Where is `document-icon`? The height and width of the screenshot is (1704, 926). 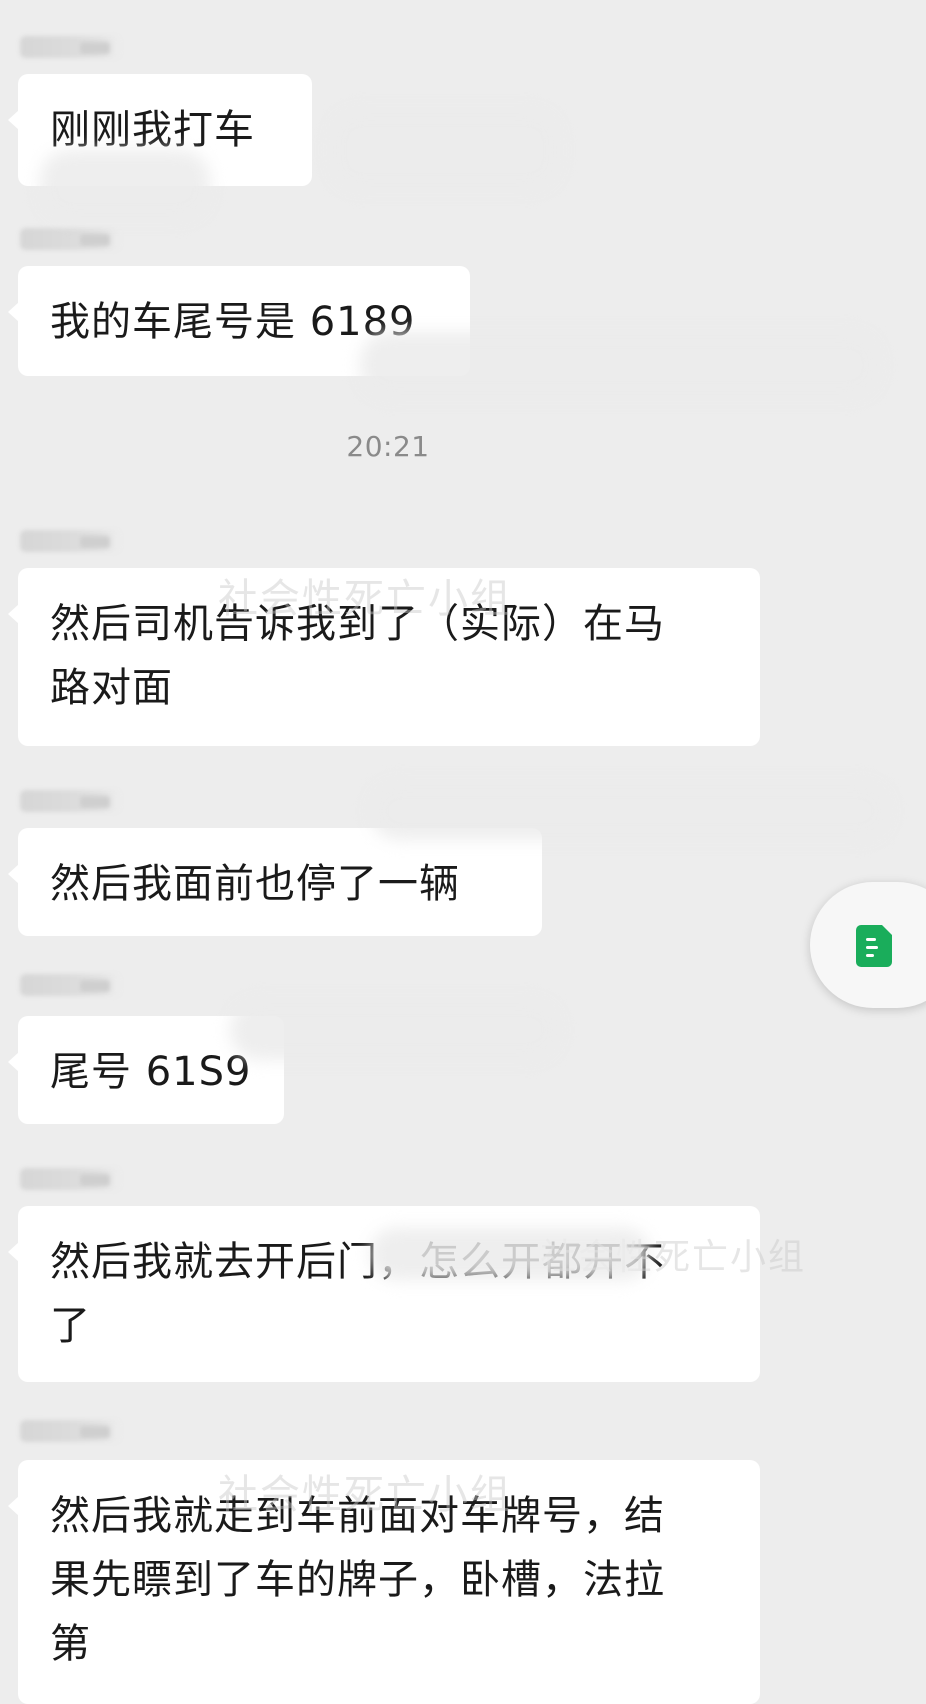 document-icon is located at coordinates (874, 946).